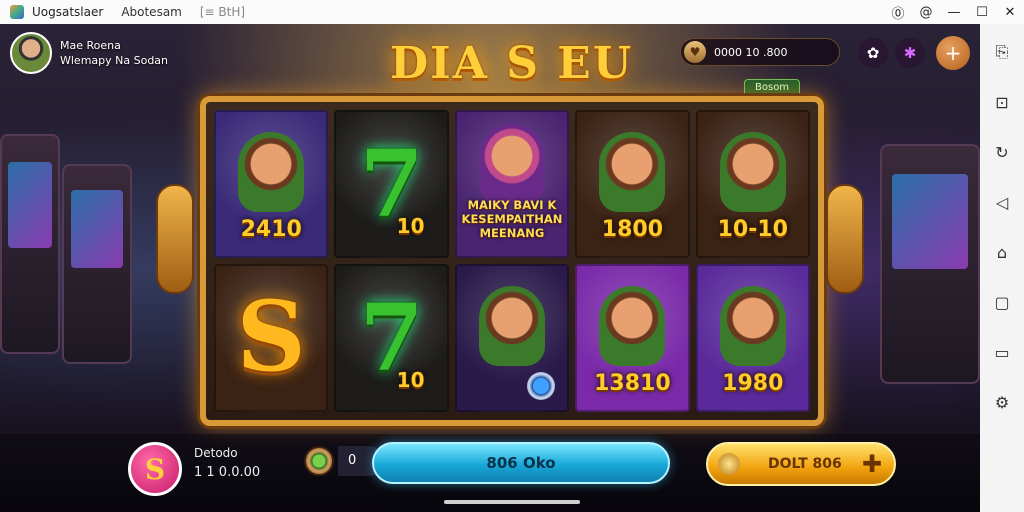 Image resolution: width=1024 pixels, height=512 pixels. What do you see at coordinates (512, 502) in the screenshot?
I see `home-indicator` at bounding box center [512, 502].